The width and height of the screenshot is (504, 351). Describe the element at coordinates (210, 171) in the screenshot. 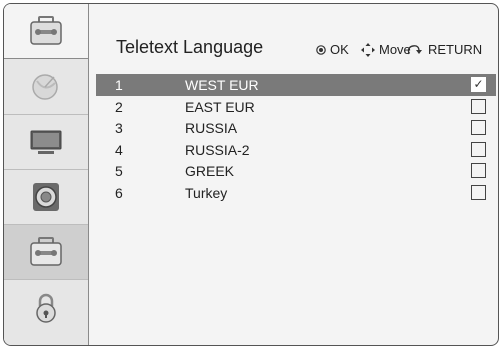

I see `row-label: GREEK` at that location.